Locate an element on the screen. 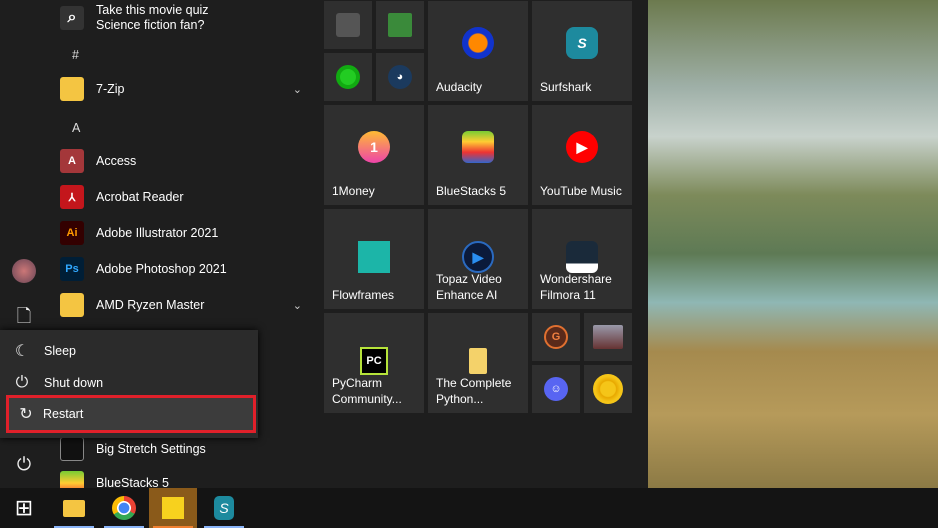 Image resolution: width=938 pixels, height=528 pixels. sleep-button: ☾ Sleep is located at coordinates (129, 351).